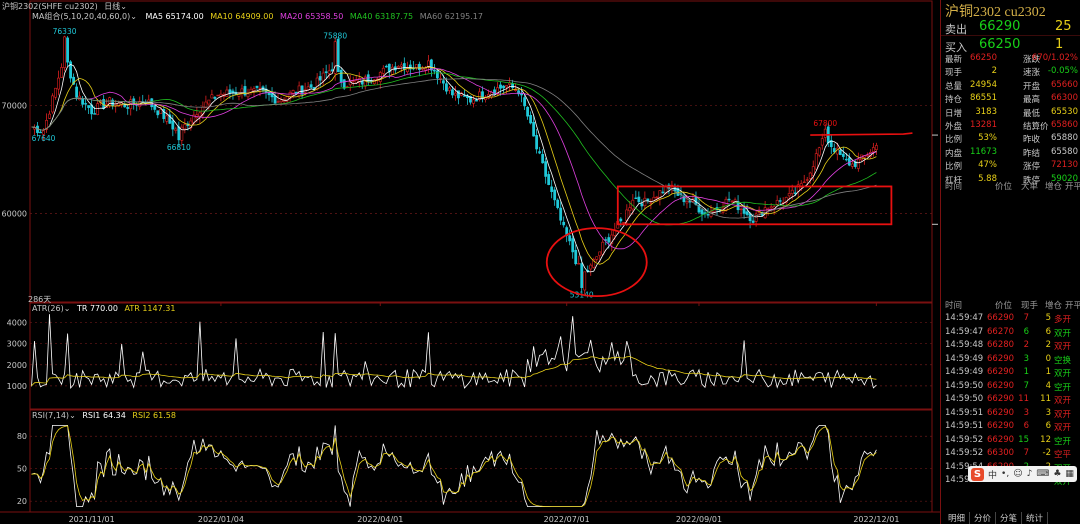  What do you see at coordinates (964, 318) in the screenshot?
I see `trade-time: 14:59:47` at bounding box center [964, 318].